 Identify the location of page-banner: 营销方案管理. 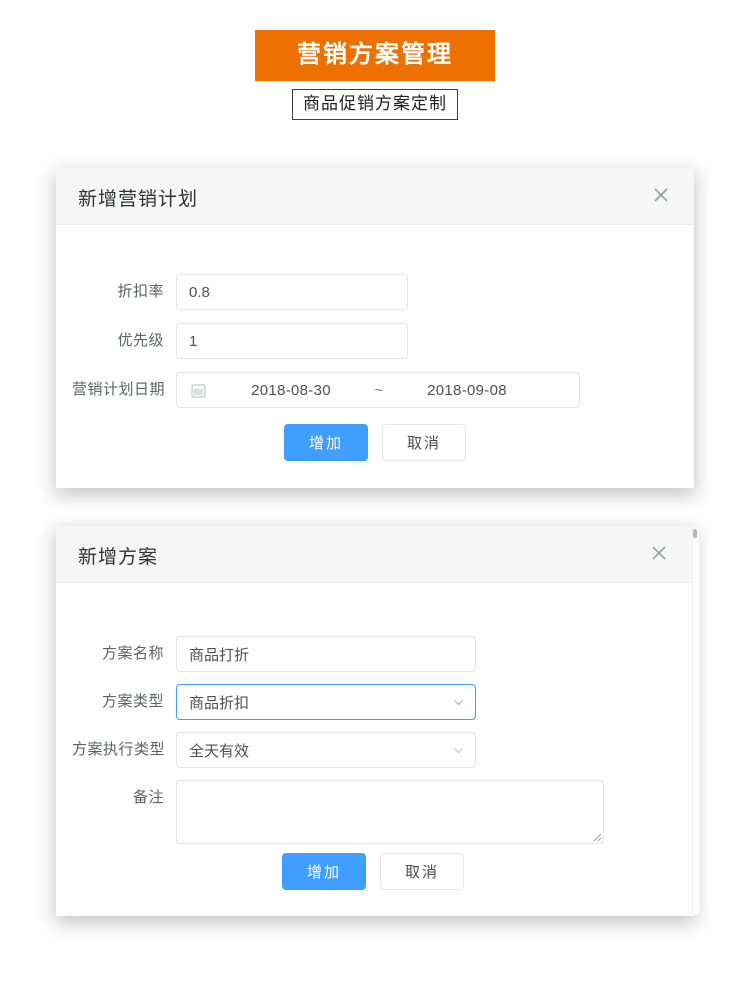
(375, 56).